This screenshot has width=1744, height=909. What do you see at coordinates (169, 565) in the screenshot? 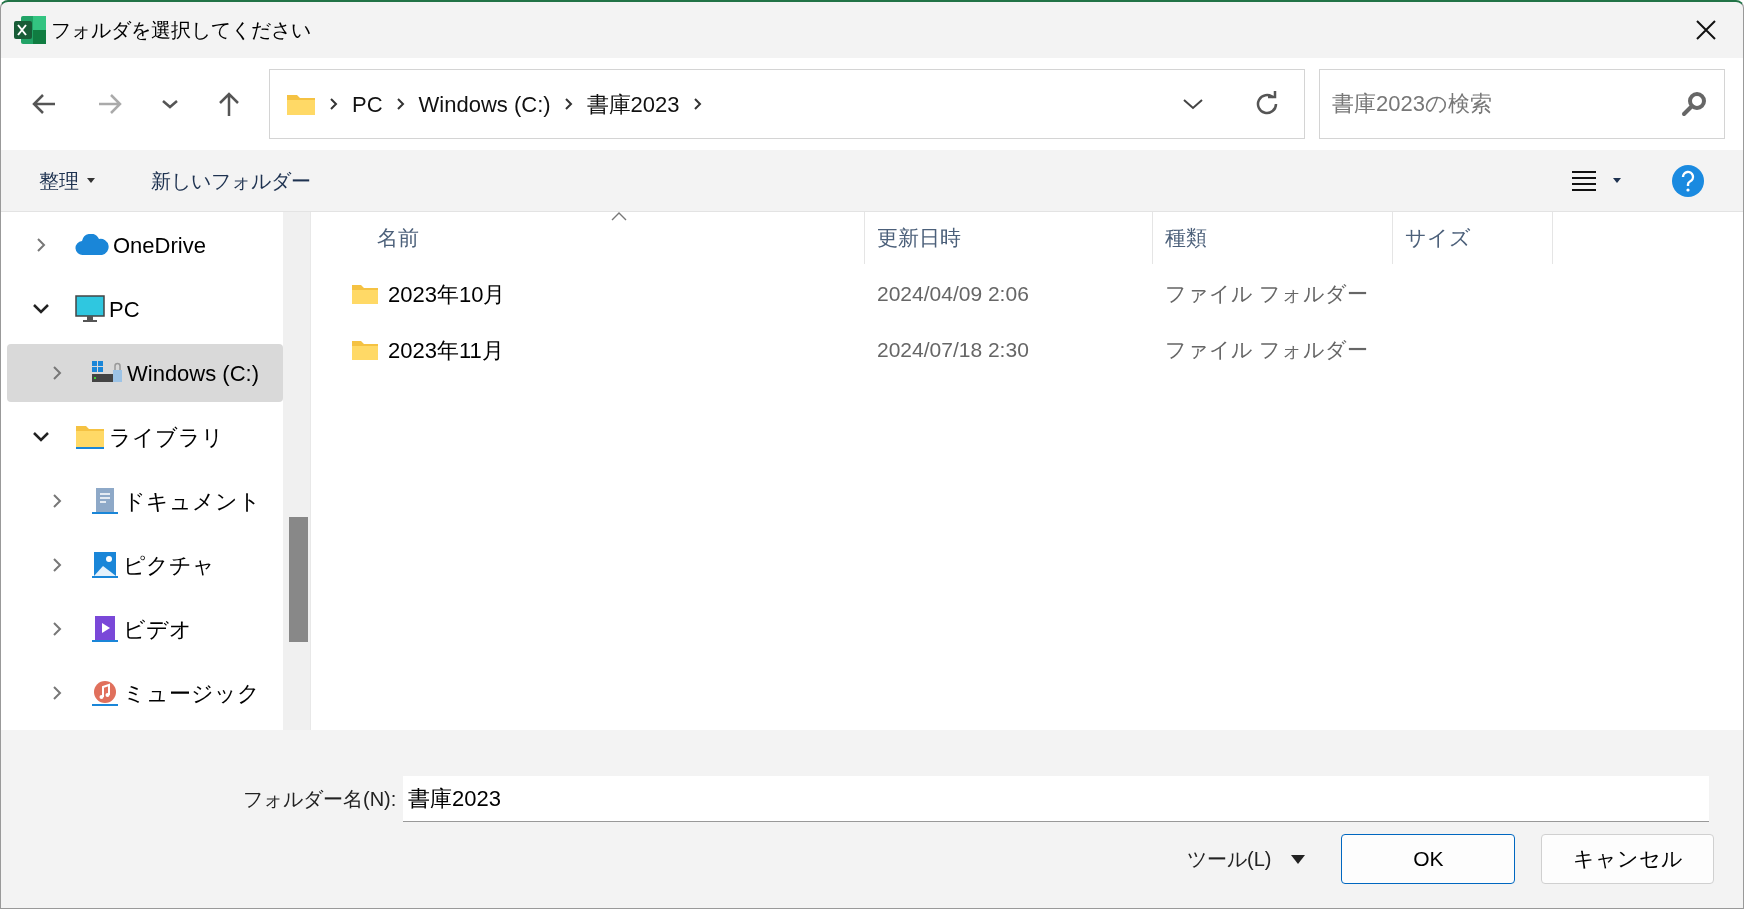
I see `tree-item-label: ピクチャ` at bounding box center [169, 565].